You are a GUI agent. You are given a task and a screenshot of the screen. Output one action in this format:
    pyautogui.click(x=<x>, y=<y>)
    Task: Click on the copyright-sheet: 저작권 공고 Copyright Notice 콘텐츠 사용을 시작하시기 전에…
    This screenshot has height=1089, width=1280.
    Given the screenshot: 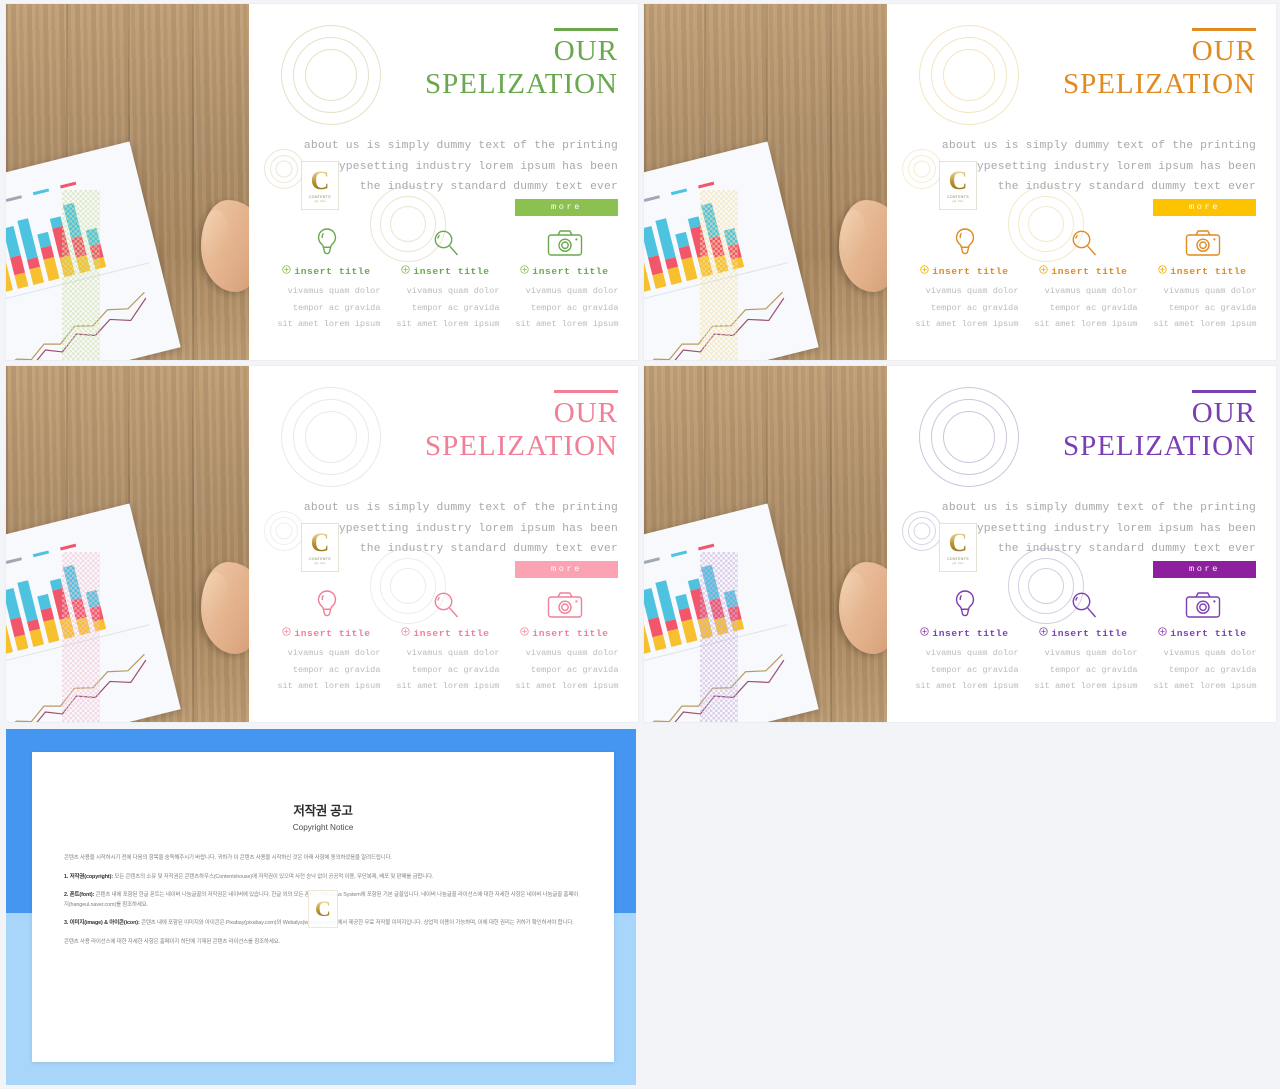 What is the action you would take?
    pyautogui.click(x=323, y=907)
    